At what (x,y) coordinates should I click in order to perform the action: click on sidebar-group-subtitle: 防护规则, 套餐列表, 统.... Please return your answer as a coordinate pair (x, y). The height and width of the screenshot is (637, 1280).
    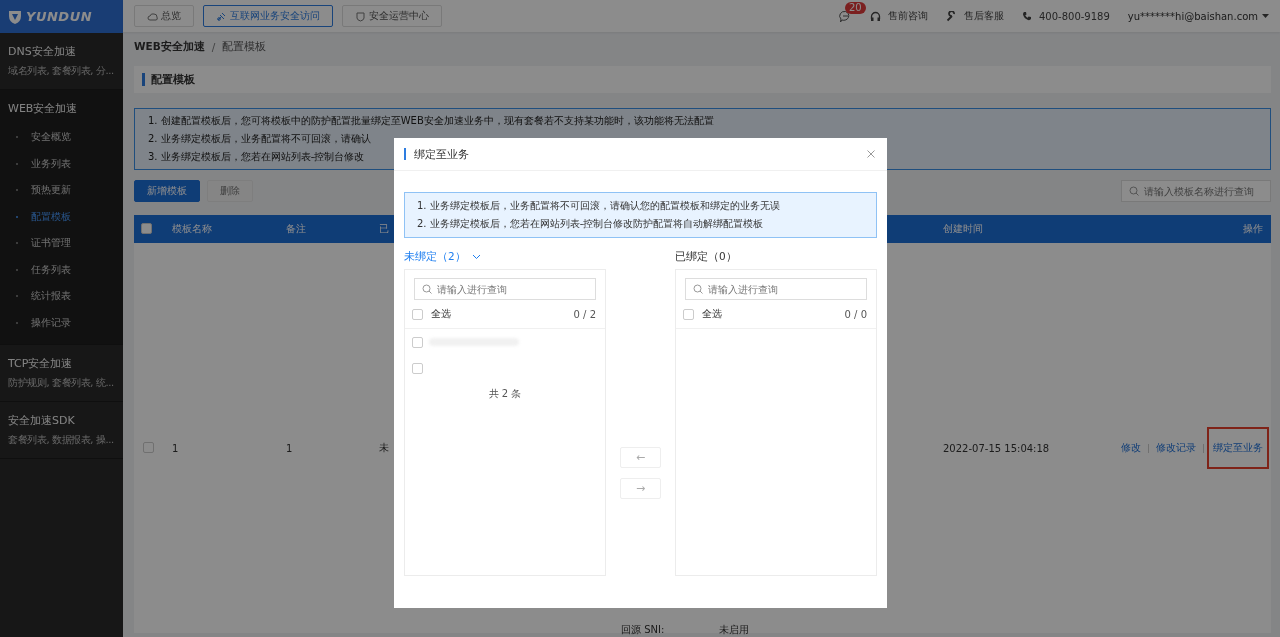
    Looking at the image, I should click on (61, 383).